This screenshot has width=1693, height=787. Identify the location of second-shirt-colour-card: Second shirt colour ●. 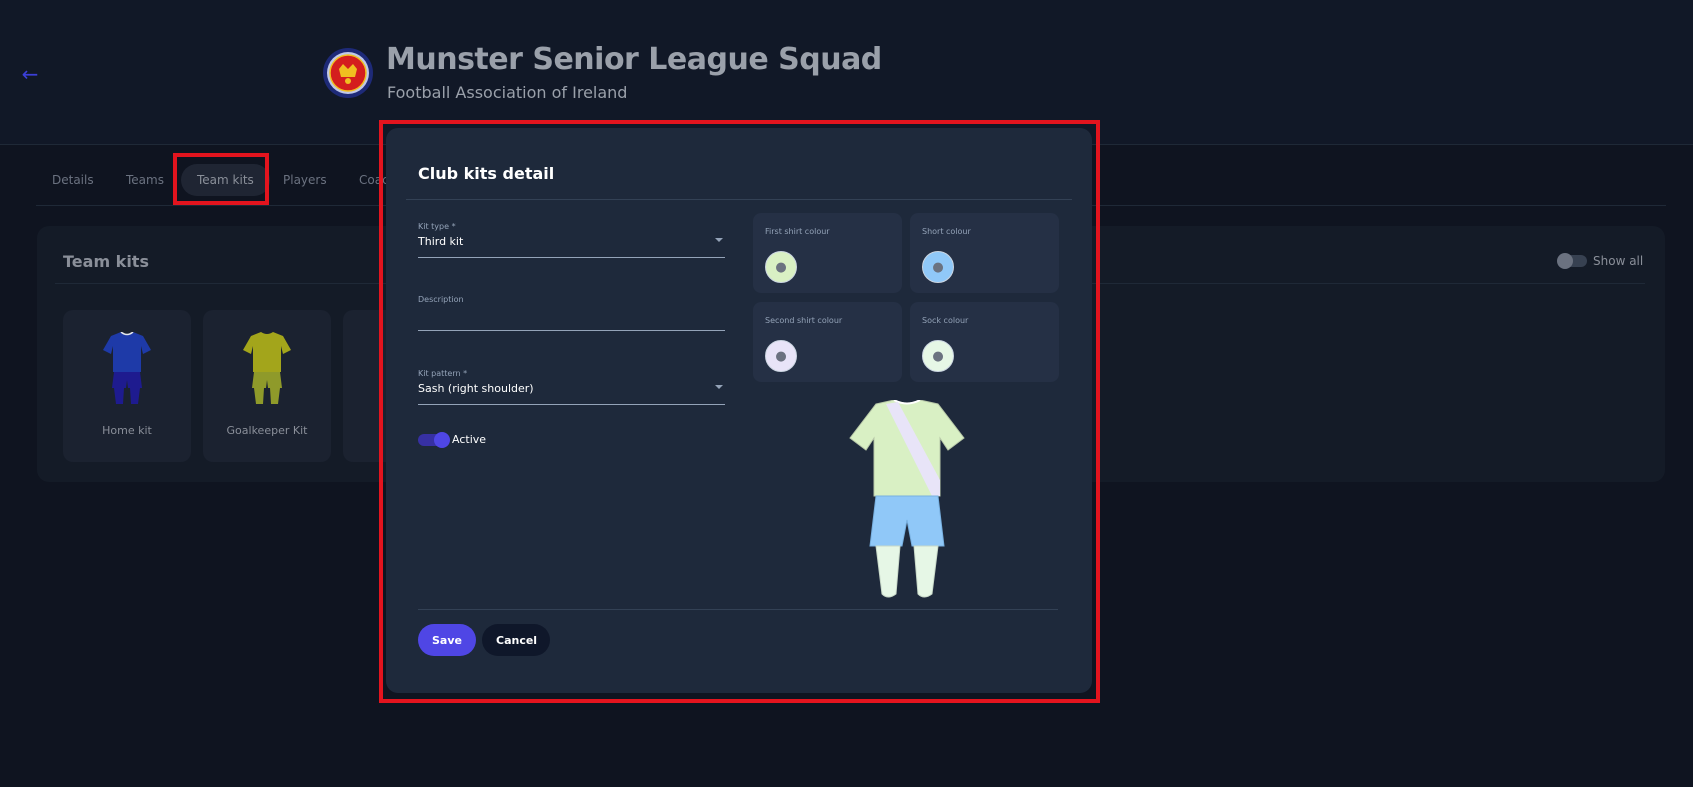
(827, 342).